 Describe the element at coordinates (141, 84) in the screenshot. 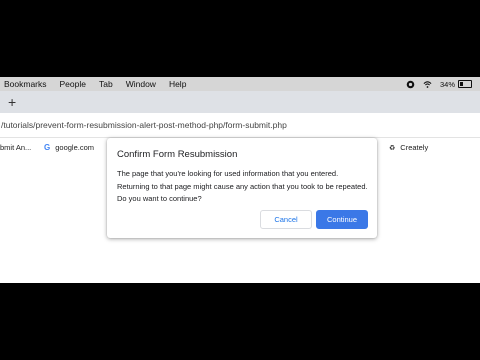

I see `menu-window: Window` at that location.